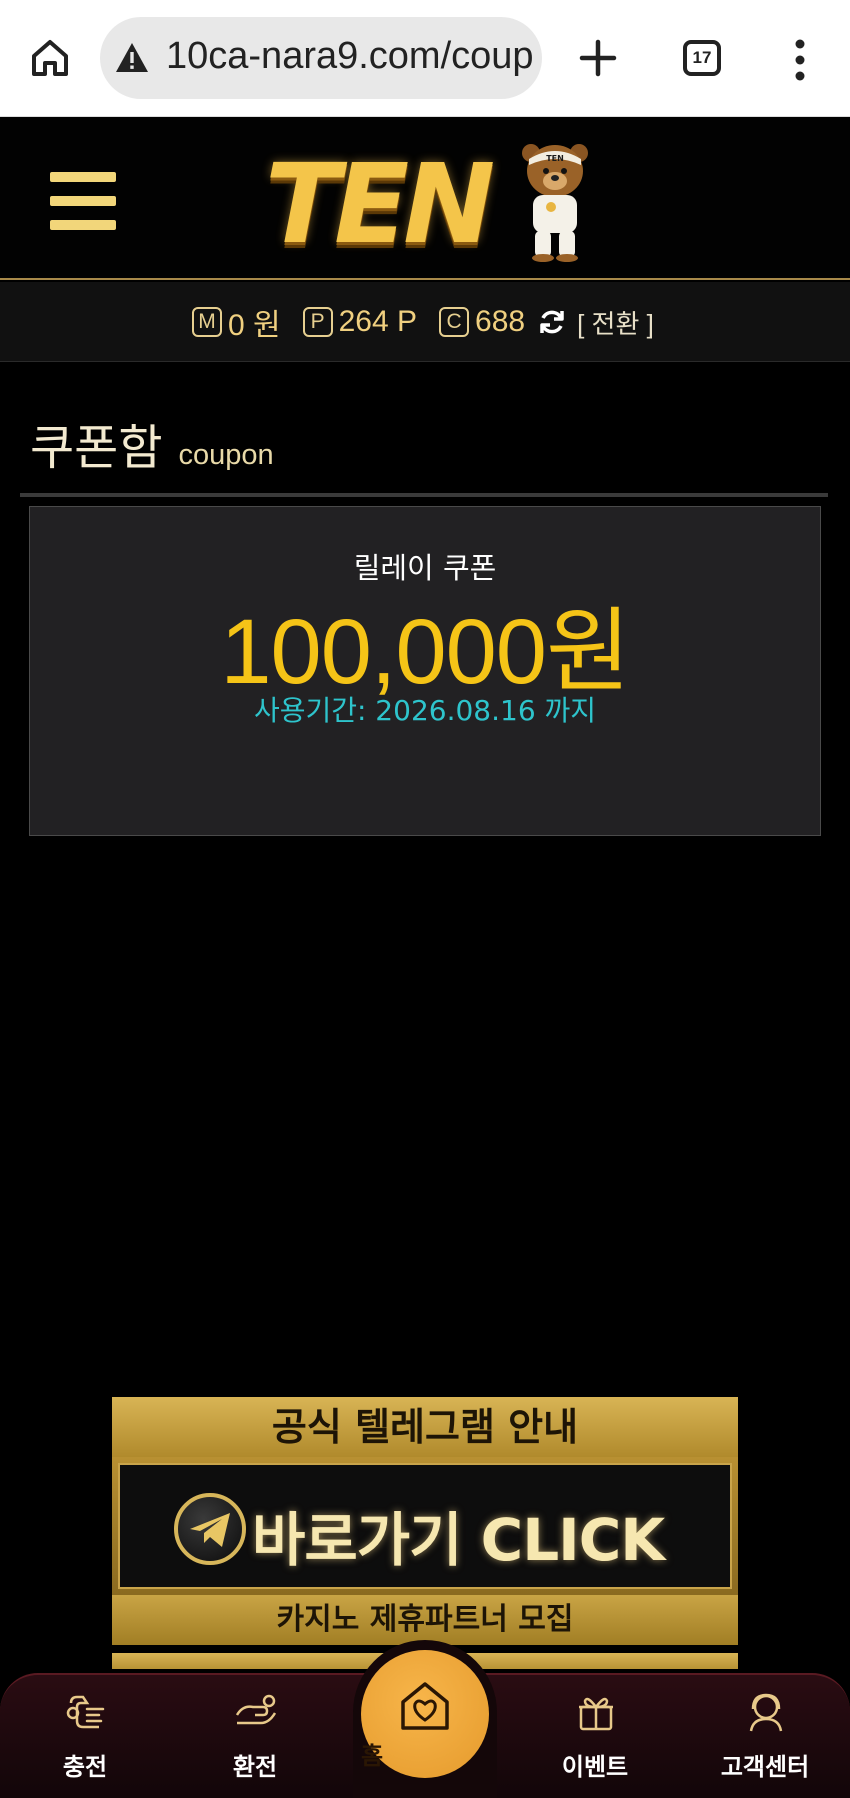 The width and height of the screenshot is (850, 1798). I want to click on browser-toolbar: 10ca-nara9.com/coup 17, so click(425, 58).